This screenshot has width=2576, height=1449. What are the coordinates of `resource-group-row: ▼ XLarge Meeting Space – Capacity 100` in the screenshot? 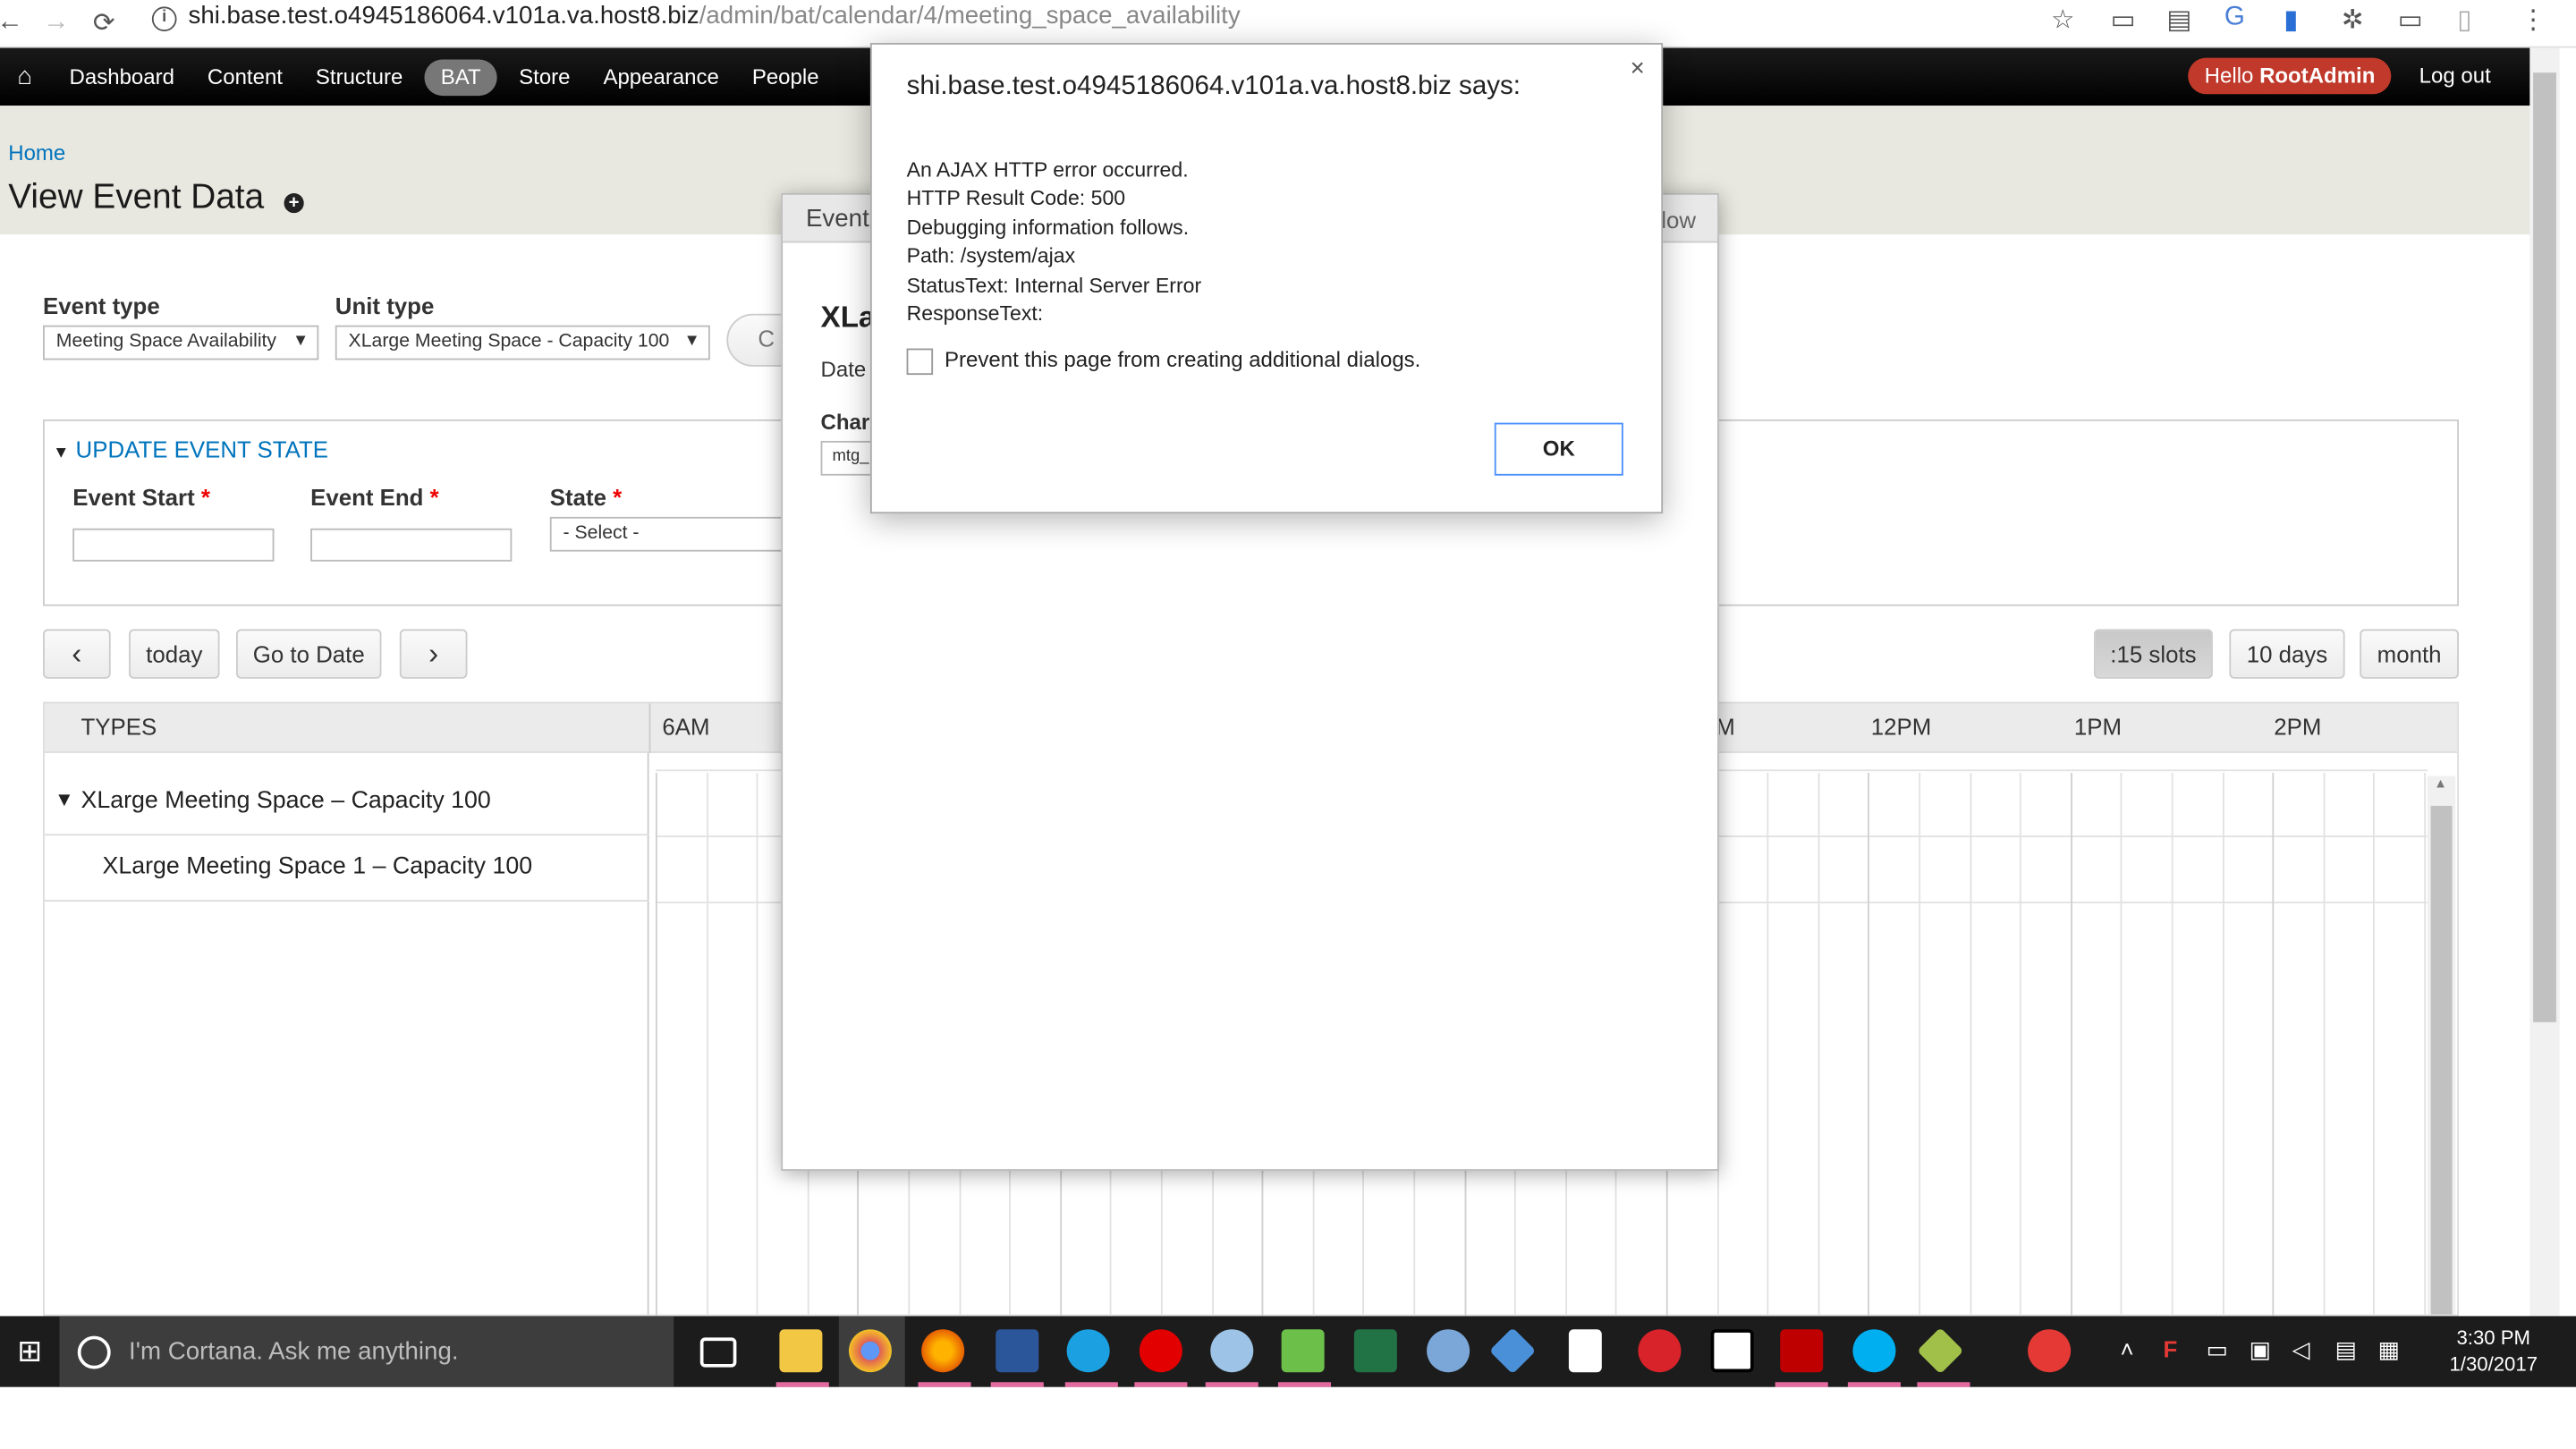 It's located at (346, 802).